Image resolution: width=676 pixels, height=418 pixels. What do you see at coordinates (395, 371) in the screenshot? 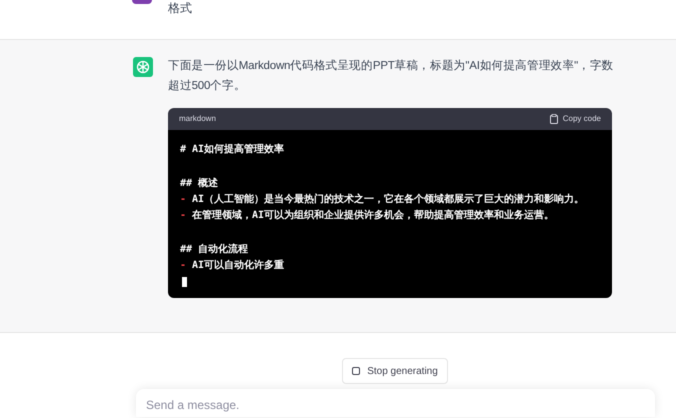
I see `stop-generating-button: Stop generating` at bounding box center [395, 371].